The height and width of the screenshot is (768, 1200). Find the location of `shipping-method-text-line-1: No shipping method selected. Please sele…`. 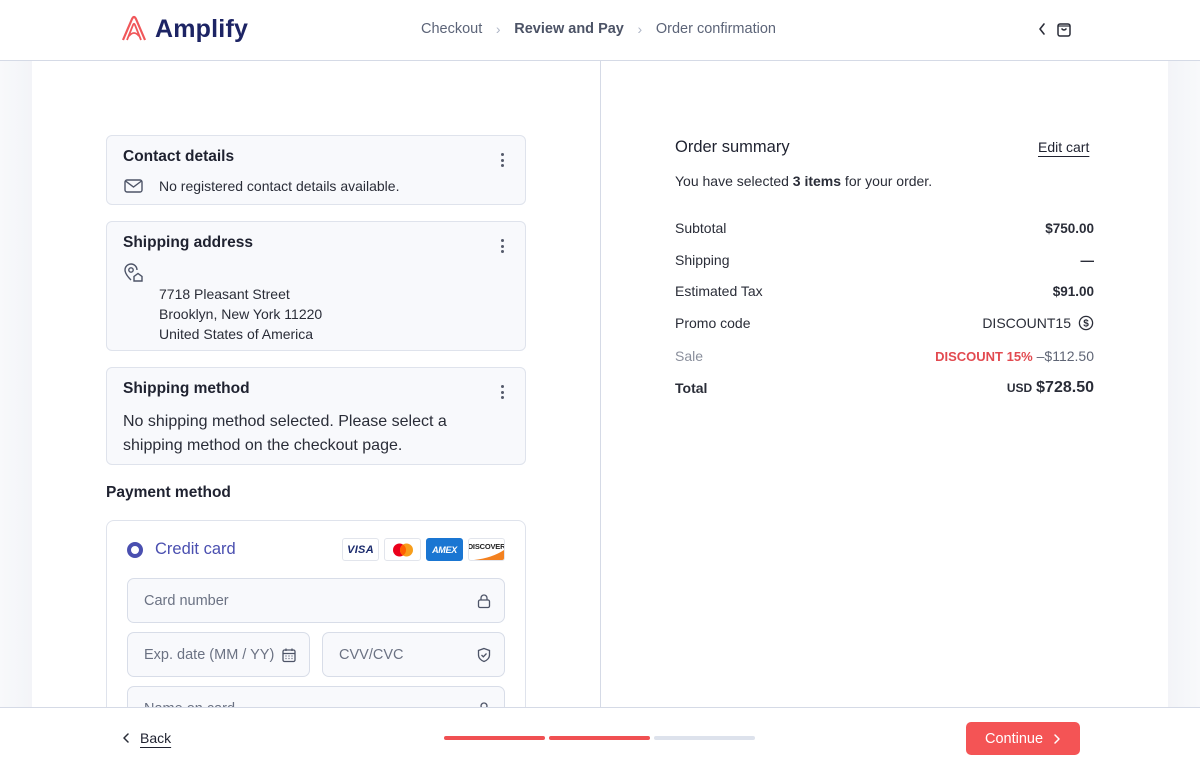

shipping-method-text-line-1: No shipping method selected. Please sele… is located at coordinates (285, 421).